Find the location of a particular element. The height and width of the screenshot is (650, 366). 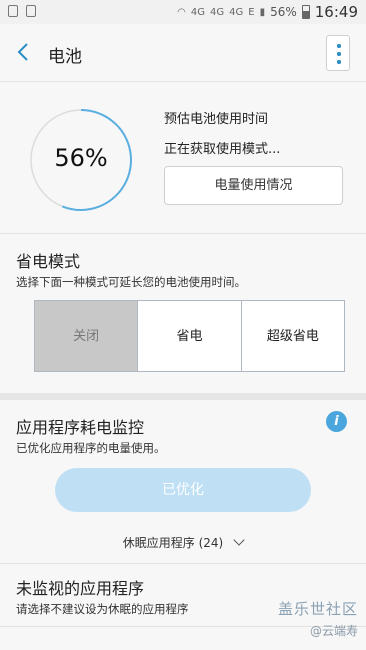

notification-icons is located at coordinates (22, 11).